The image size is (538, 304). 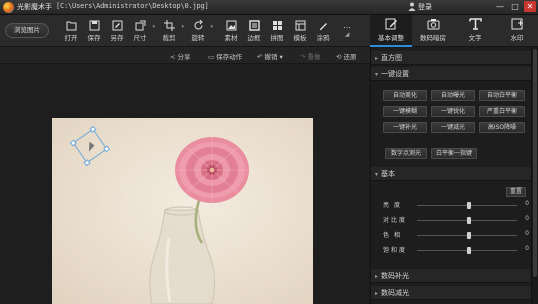 What do you see at coordinates (231, 38) in the screenshot?
I see `material-label: 素材` at bounding box center [231, 38].